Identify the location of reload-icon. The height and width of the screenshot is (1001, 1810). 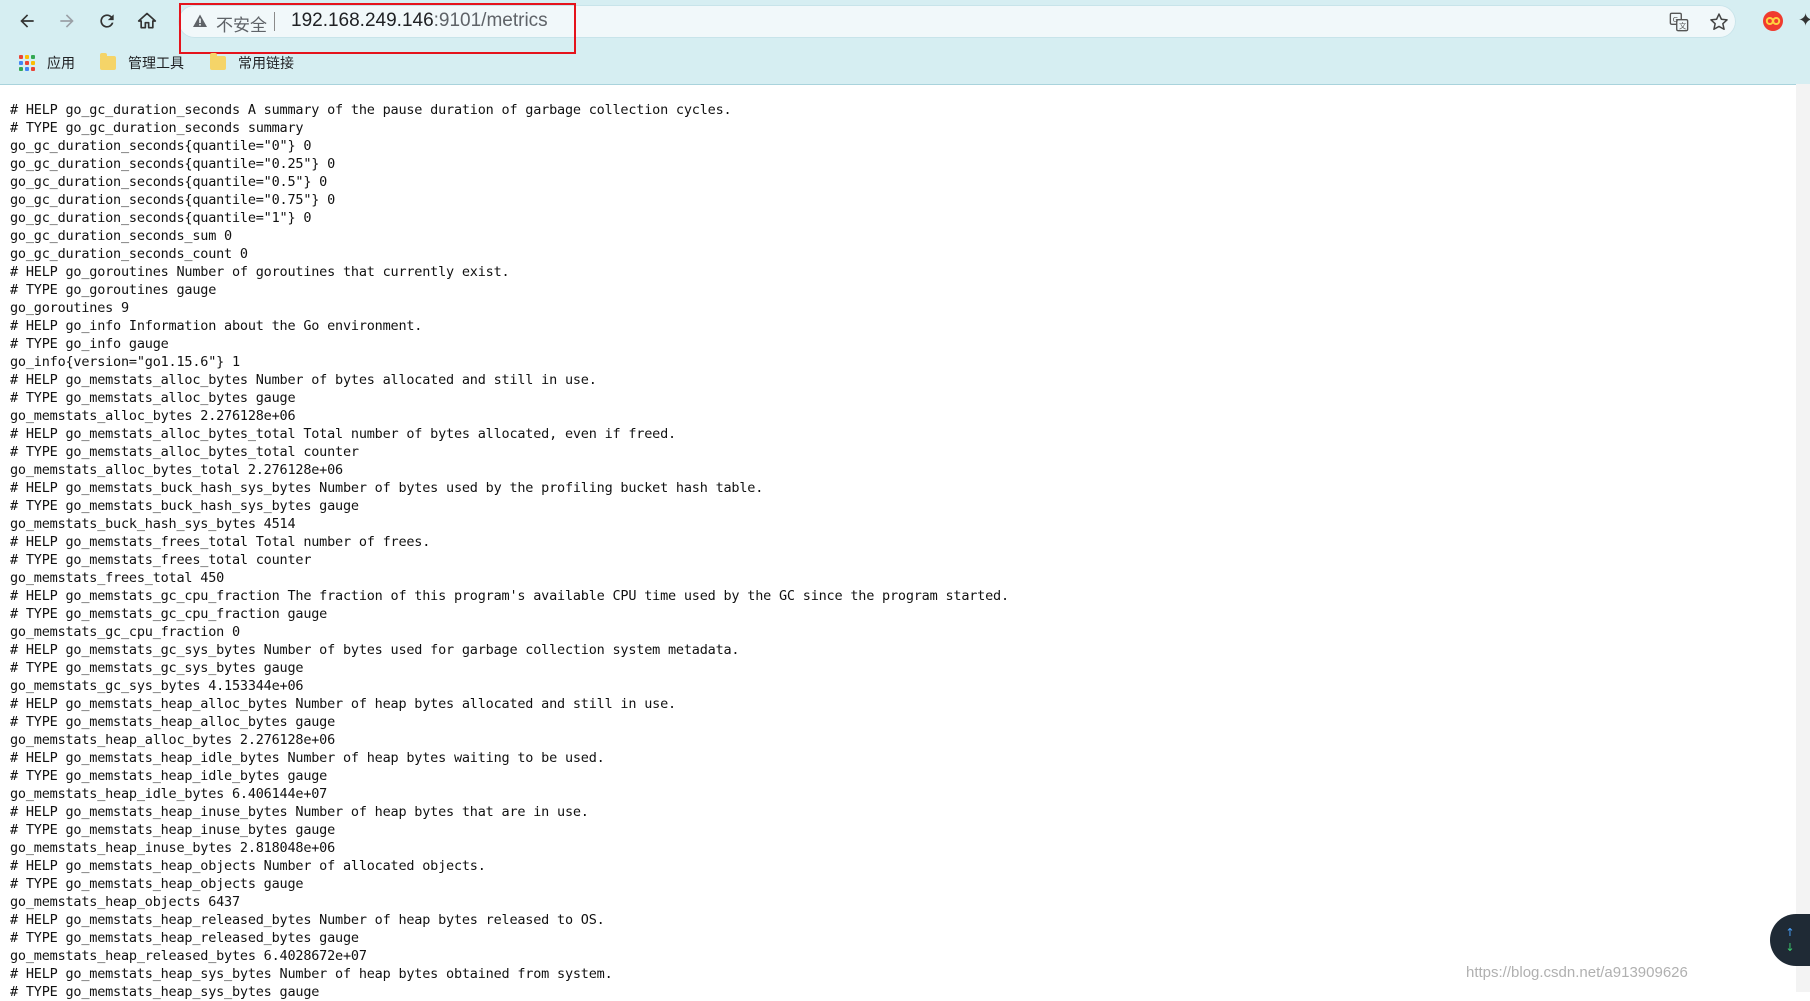
(107, 21).